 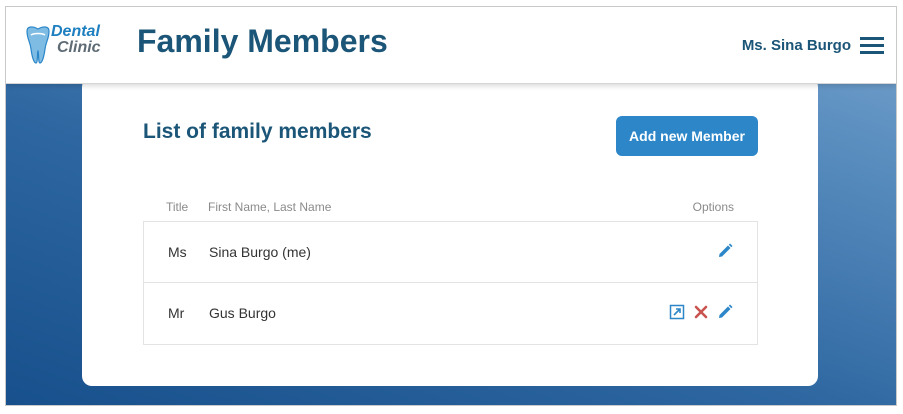 I want to click on table-row: Ms Sina Burgo (me), so click(x=450, y=252).